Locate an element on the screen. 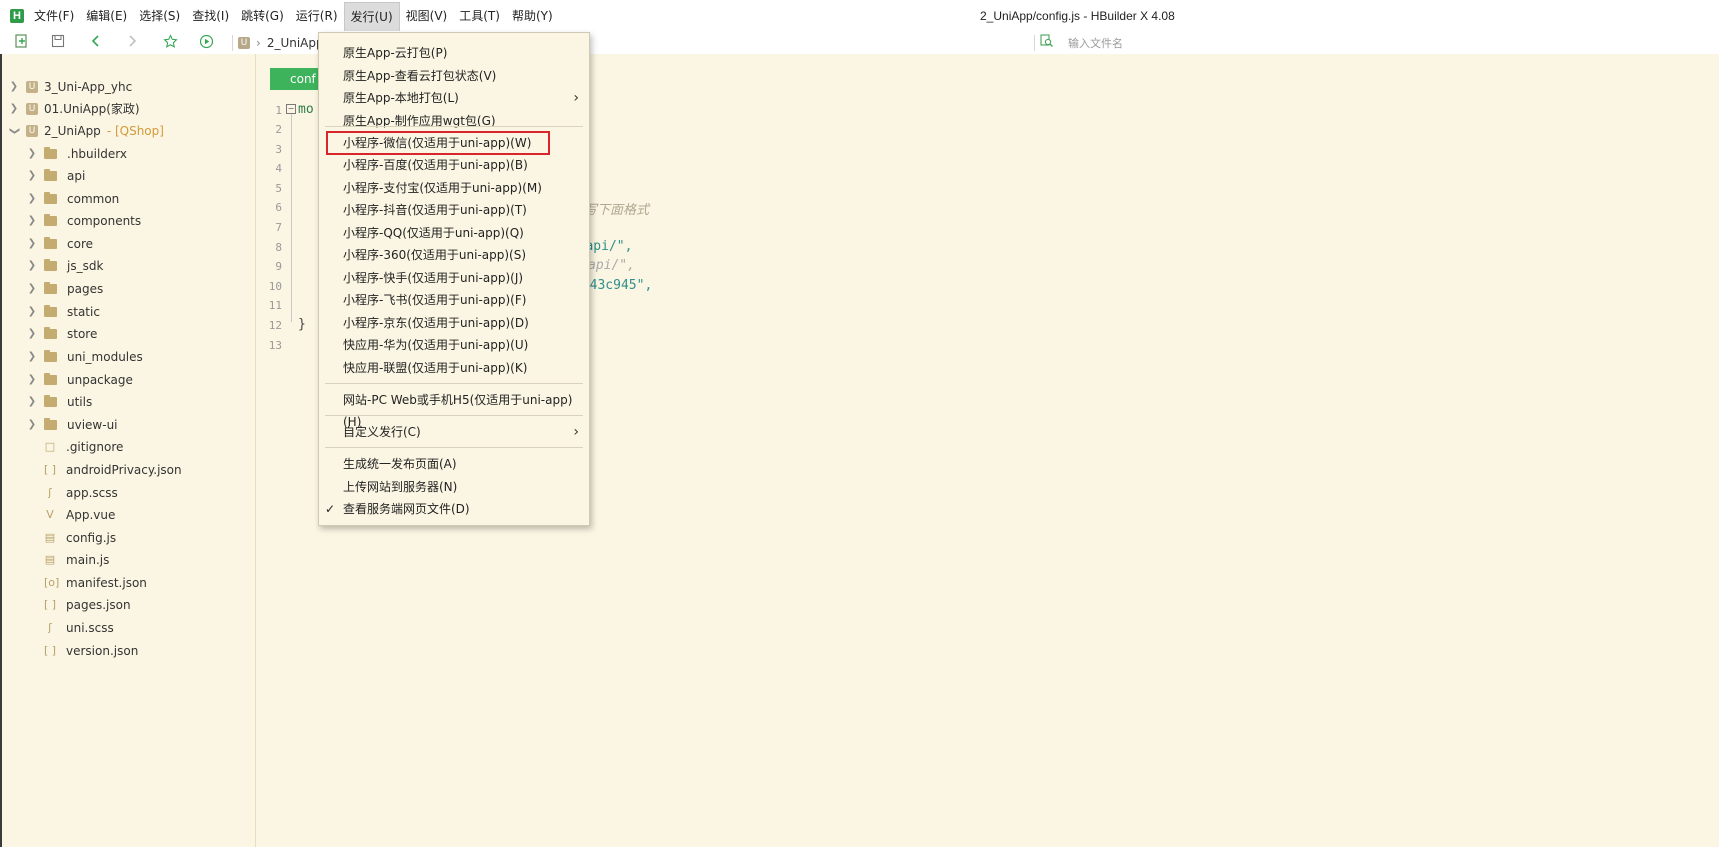 The width and height of the screenshot is (1719, 847). tree-project: ❯ U 01.UniApp(家政) is located at coordinates (74, 109).